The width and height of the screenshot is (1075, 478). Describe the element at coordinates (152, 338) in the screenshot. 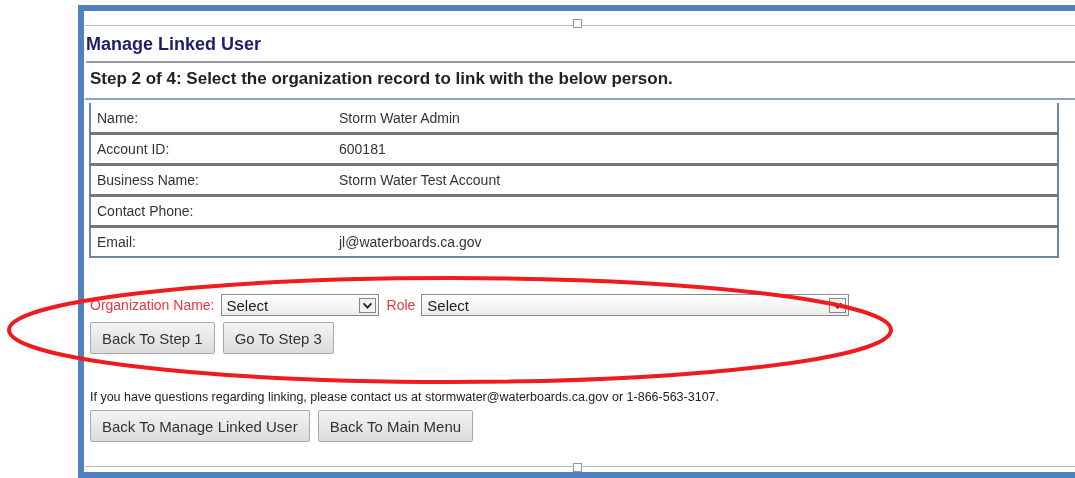

I see `step-button: Back To Step 1` at that location.